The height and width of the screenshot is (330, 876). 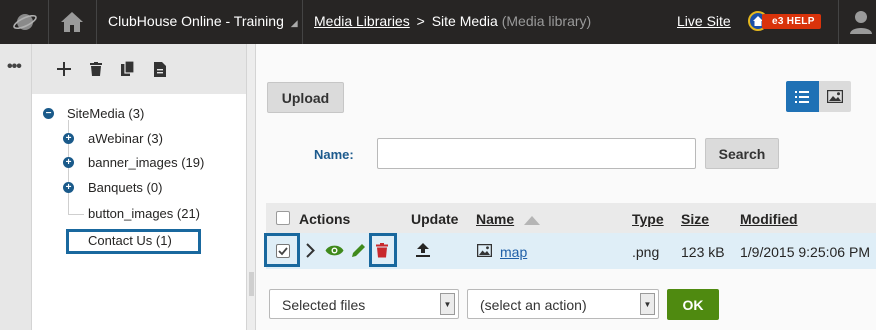 I want to click on help-label: e3 HELP, so click(x=791, y=21).